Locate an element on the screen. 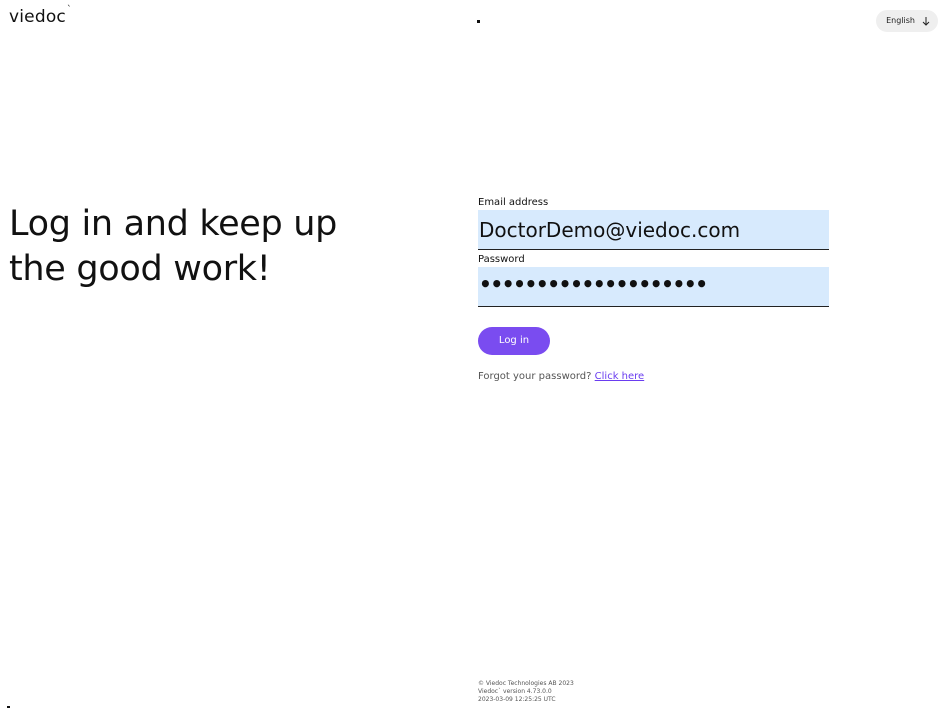  password-label: Password is located at coordinates (501, 259).